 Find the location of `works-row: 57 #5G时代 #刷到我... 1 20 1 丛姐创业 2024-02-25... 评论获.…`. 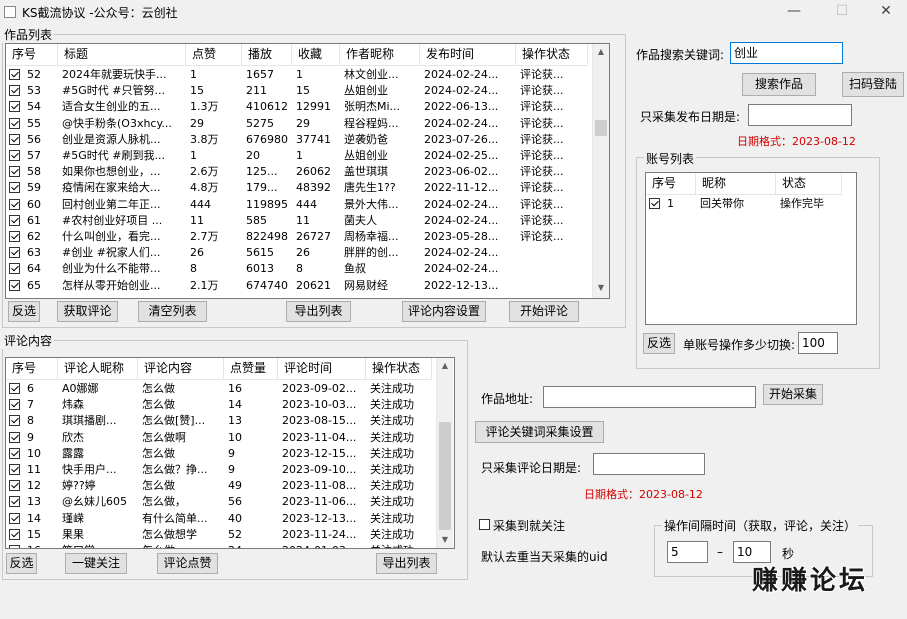

works-row: 57 #5G时代 #刷到我... 1 20 1 丛姐创业 2024-02-25... 评论获.… is located at coordinates (297, 156).